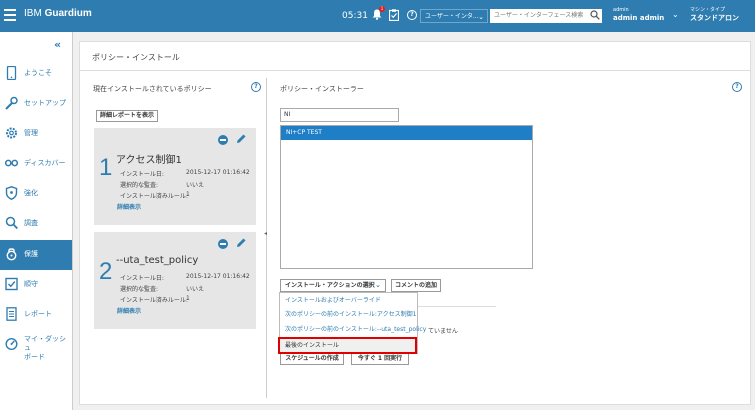  I want to click on policy-filter-input: NI, so click(339, 115).